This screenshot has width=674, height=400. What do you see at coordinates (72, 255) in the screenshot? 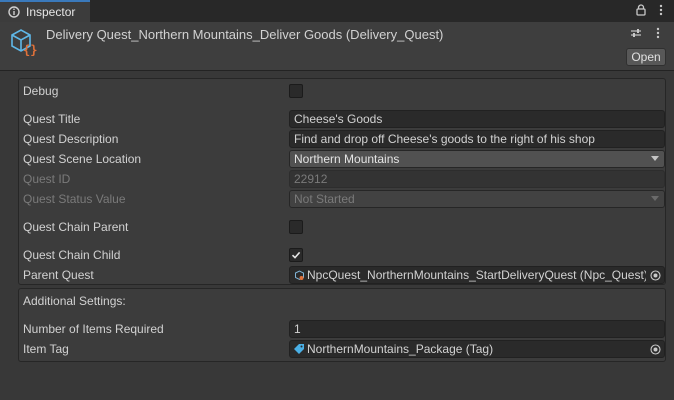
I see `quest-chain-child-label: Quest Chain Child` at bounding box center [72, 255].